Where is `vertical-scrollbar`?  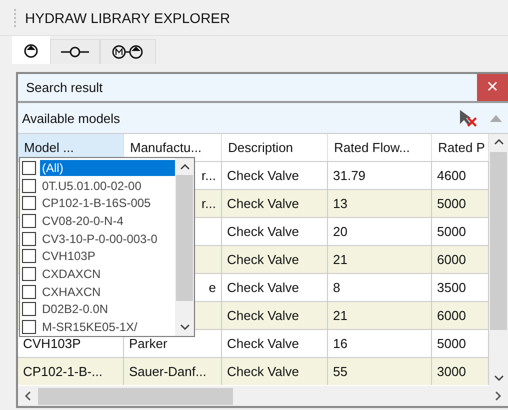 vertical-scrollbar is located at coordinates (498, 260).